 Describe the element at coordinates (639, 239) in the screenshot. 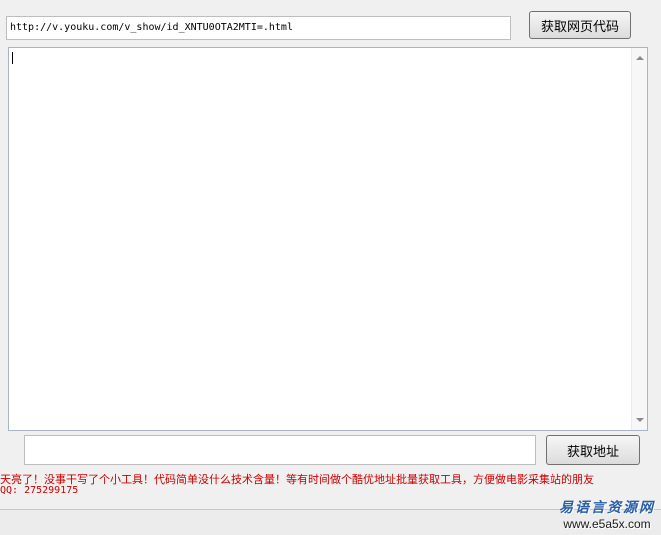

I see `vertical-scrollbar` at that location.